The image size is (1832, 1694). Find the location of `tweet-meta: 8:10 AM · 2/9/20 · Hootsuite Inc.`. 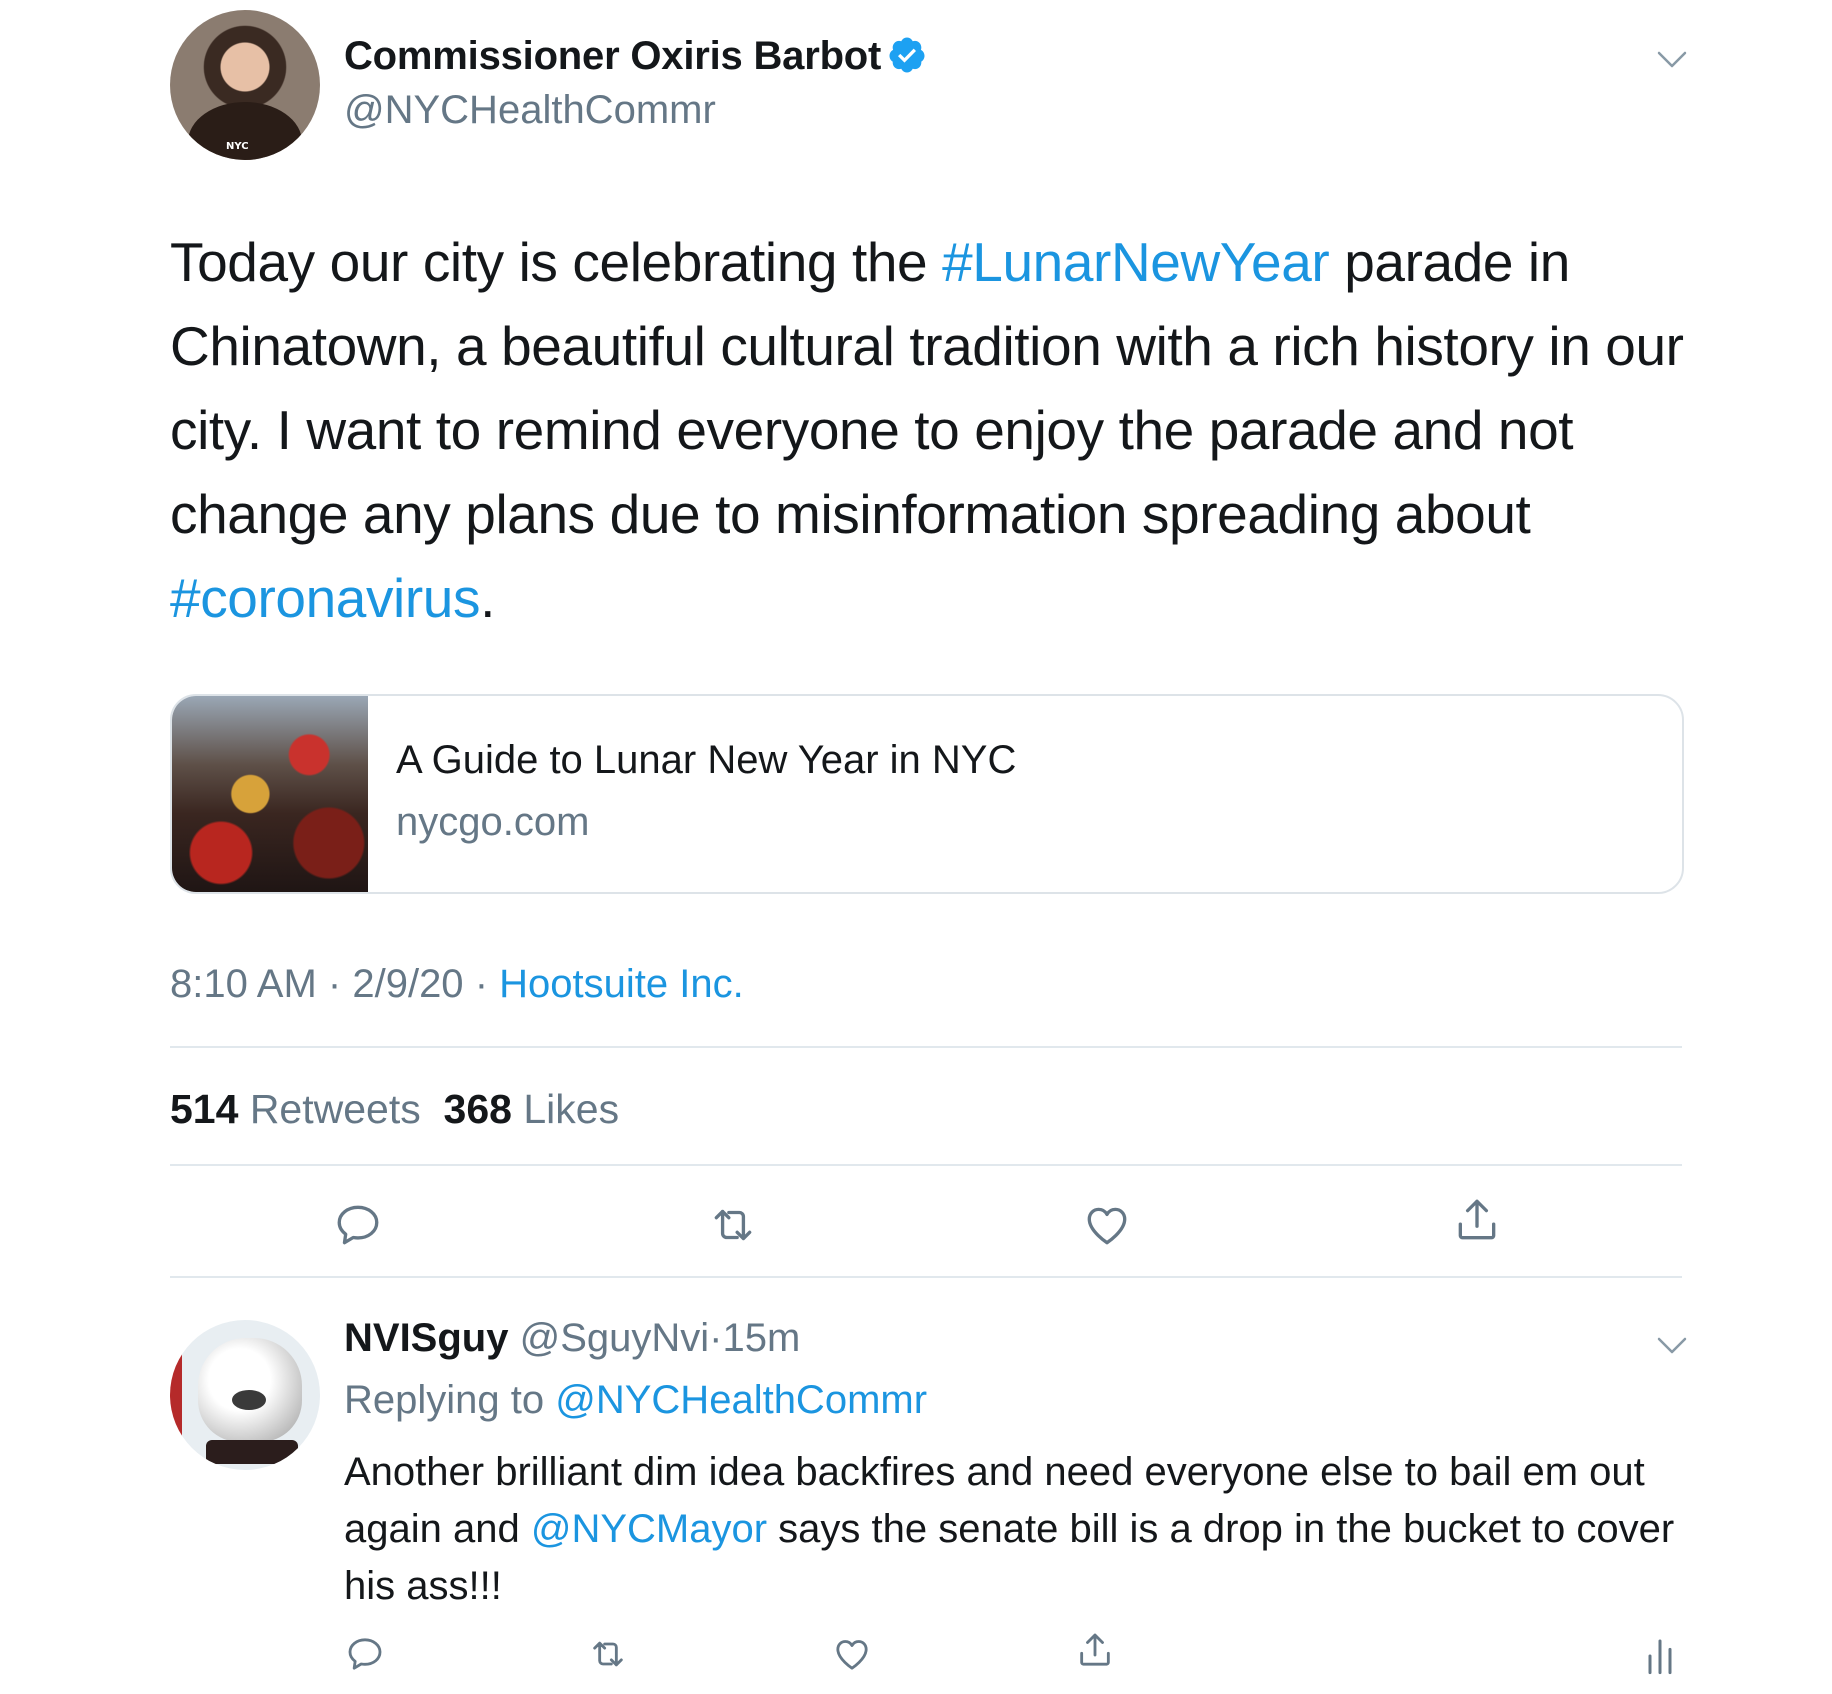

tweet-meta: 8:10 AM · 2/9/20 · Hootsuite Inc. is located at coordinates (457, 984).